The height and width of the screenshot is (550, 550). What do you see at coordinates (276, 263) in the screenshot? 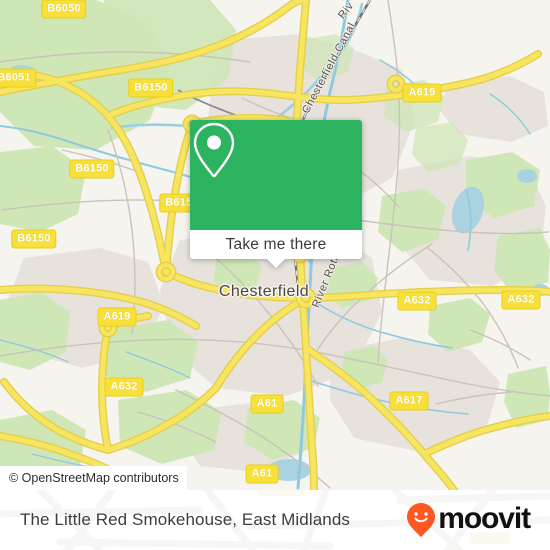
I see `popup-pointer` at bounding box center [276, 263].